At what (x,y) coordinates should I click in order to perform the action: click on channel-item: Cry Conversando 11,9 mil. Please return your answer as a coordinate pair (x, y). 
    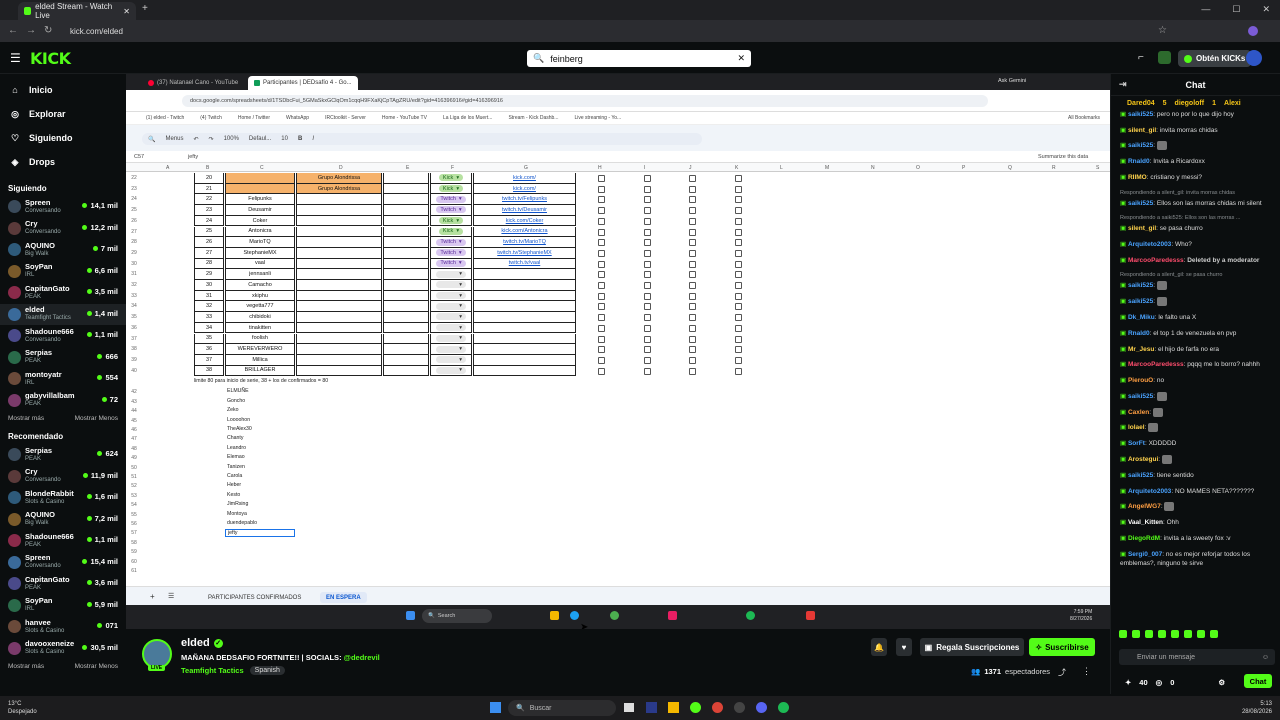
    Looking at the image, I should click on (63, 477).